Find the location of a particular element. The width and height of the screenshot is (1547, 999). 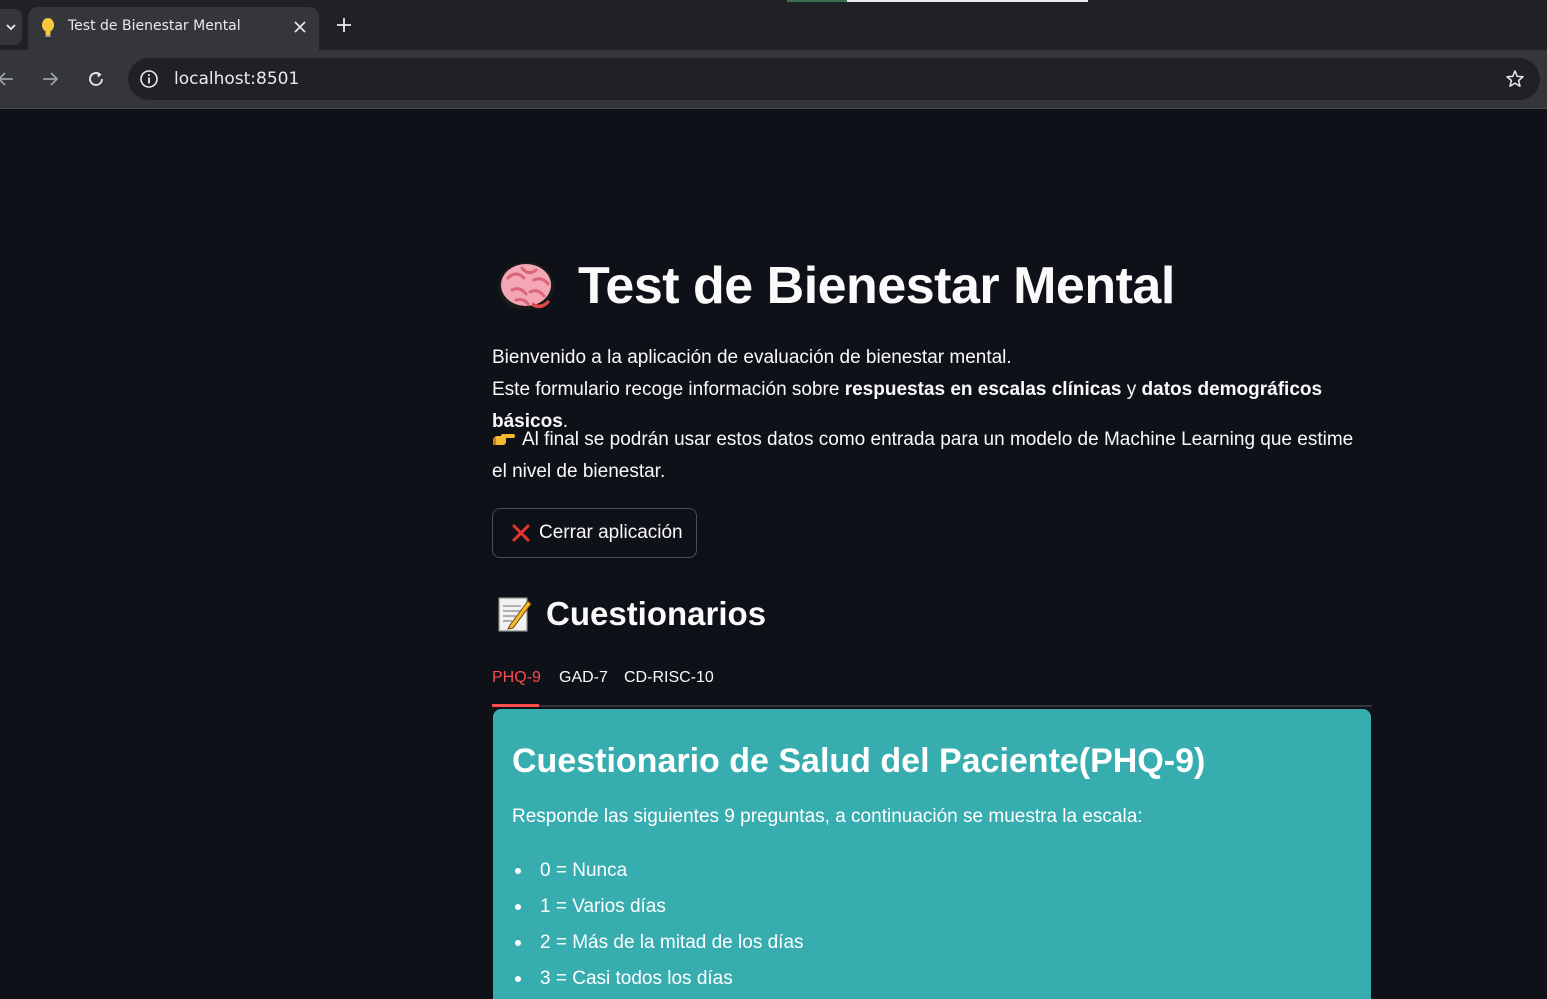

questionnaire-tabs: PHQ-9 GAD-7 CD-RISC-10 is located at coordinates (932, 688).